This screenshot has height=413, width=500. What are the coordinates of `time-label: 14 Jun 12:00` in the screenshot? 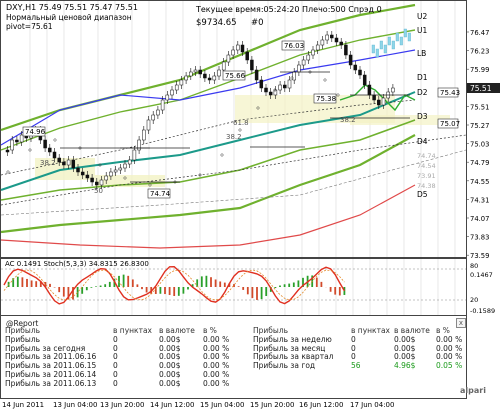 It's located at (172, 405).